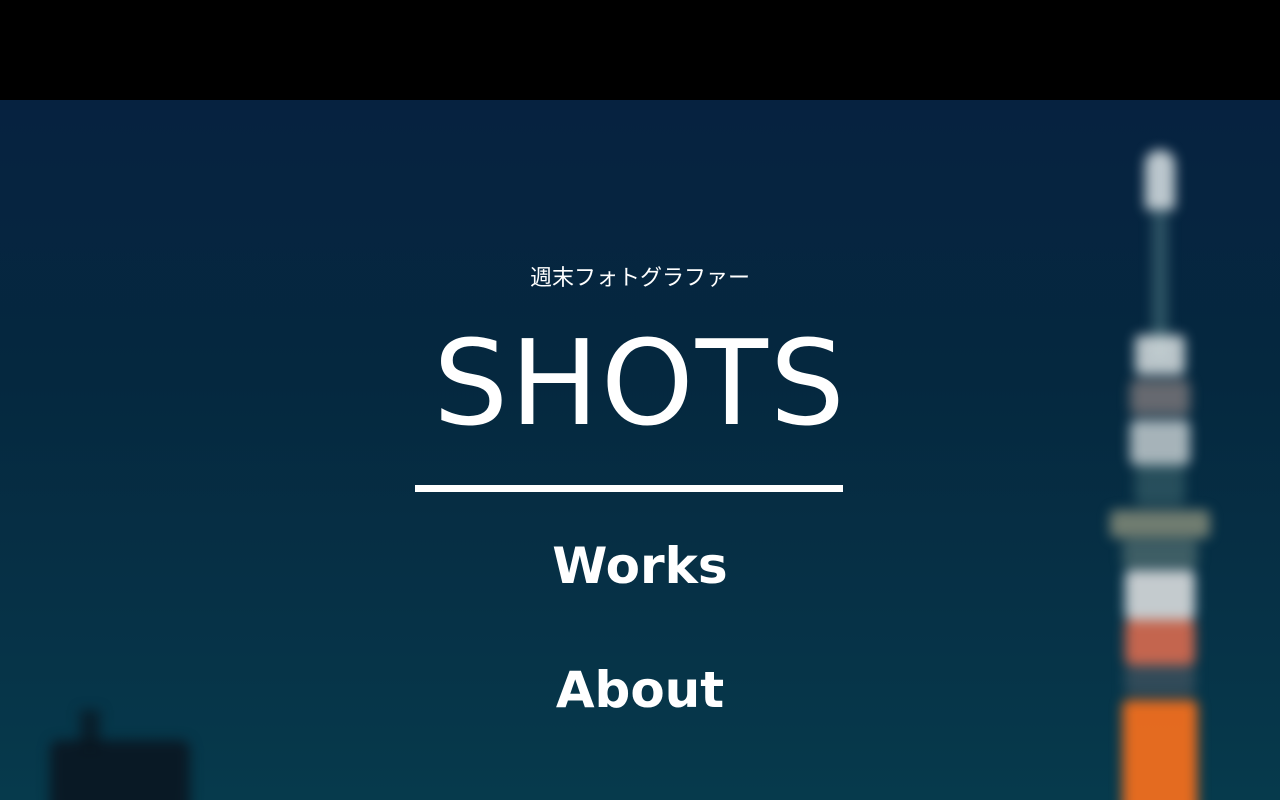 Image resolution: width=1280 pixels, height=800 pixels. Describe the element at coordinates (640, 566) in the screenshot. I see `nav-link-works: Works` at that location.